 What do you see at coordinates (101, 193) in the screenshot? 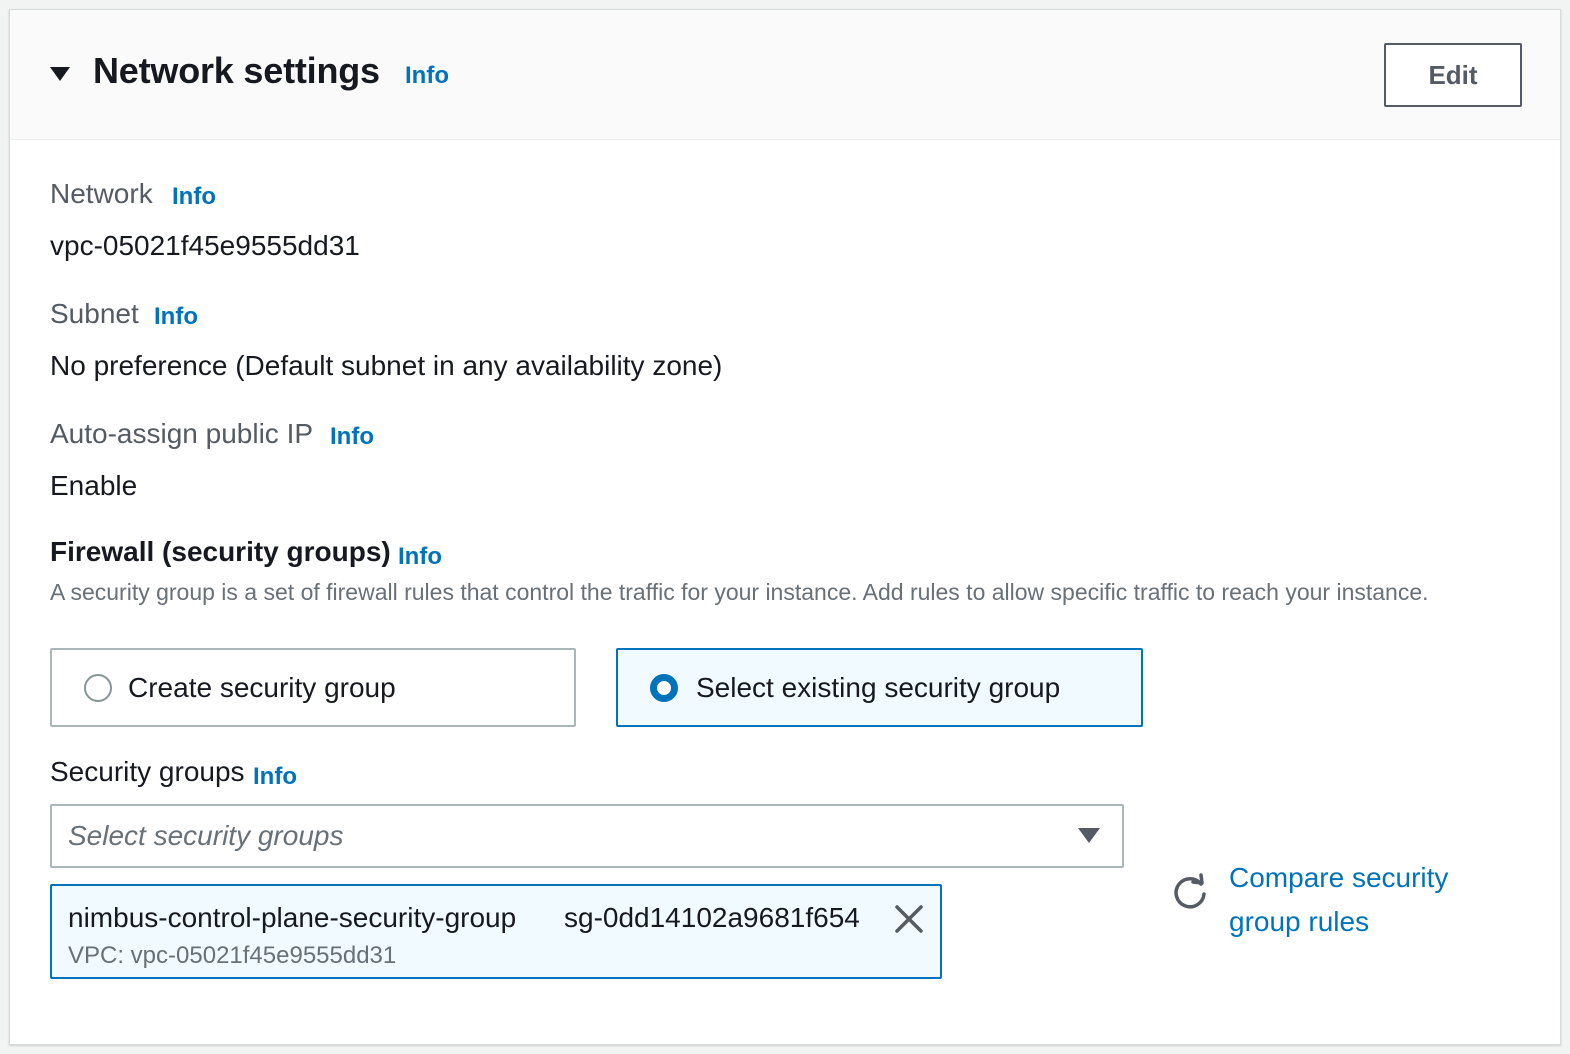
I see `network-label: Network` at bounding box center [101, 193].